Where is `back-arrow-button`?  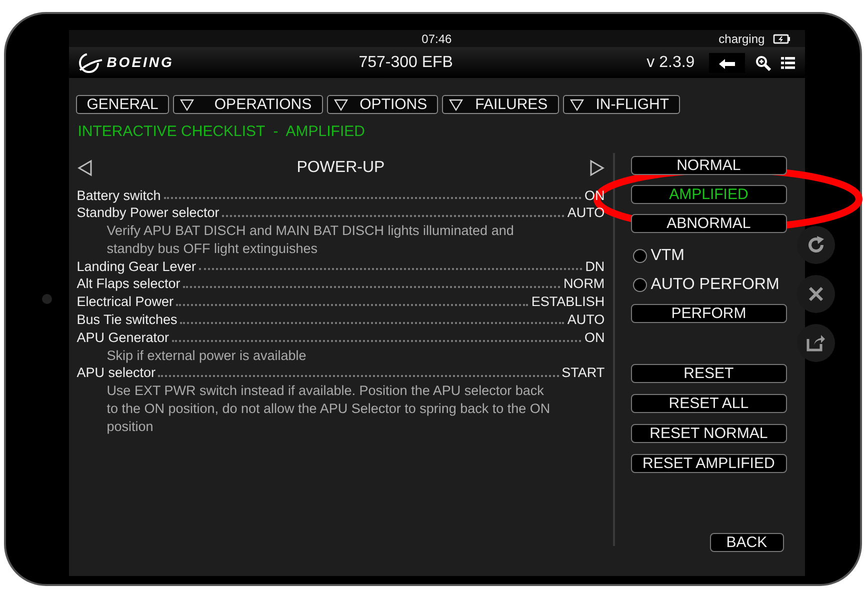
back-arrow-button is located at coordinates (726, 62).